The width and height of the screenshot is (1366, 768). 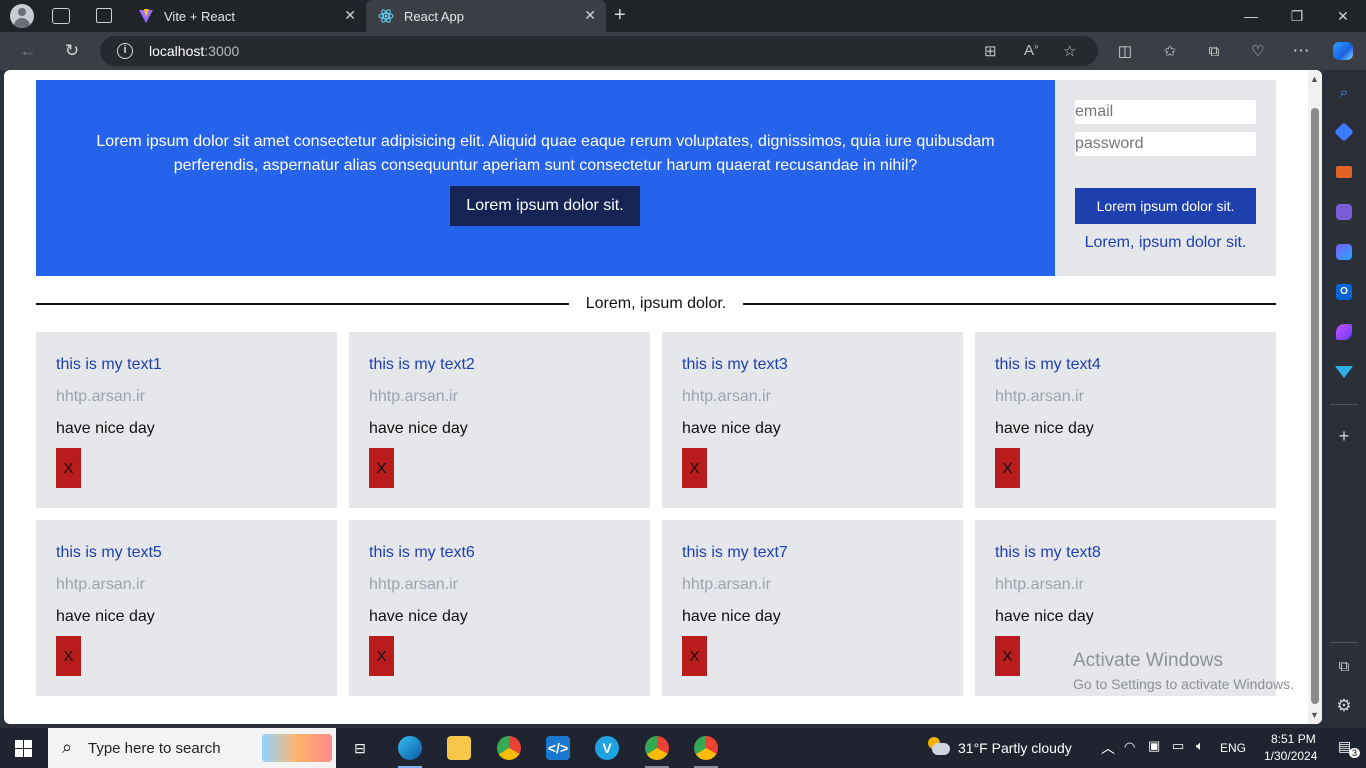 I want to click on settings-gear-icon: ⚙, so click(x=1344, y=706).